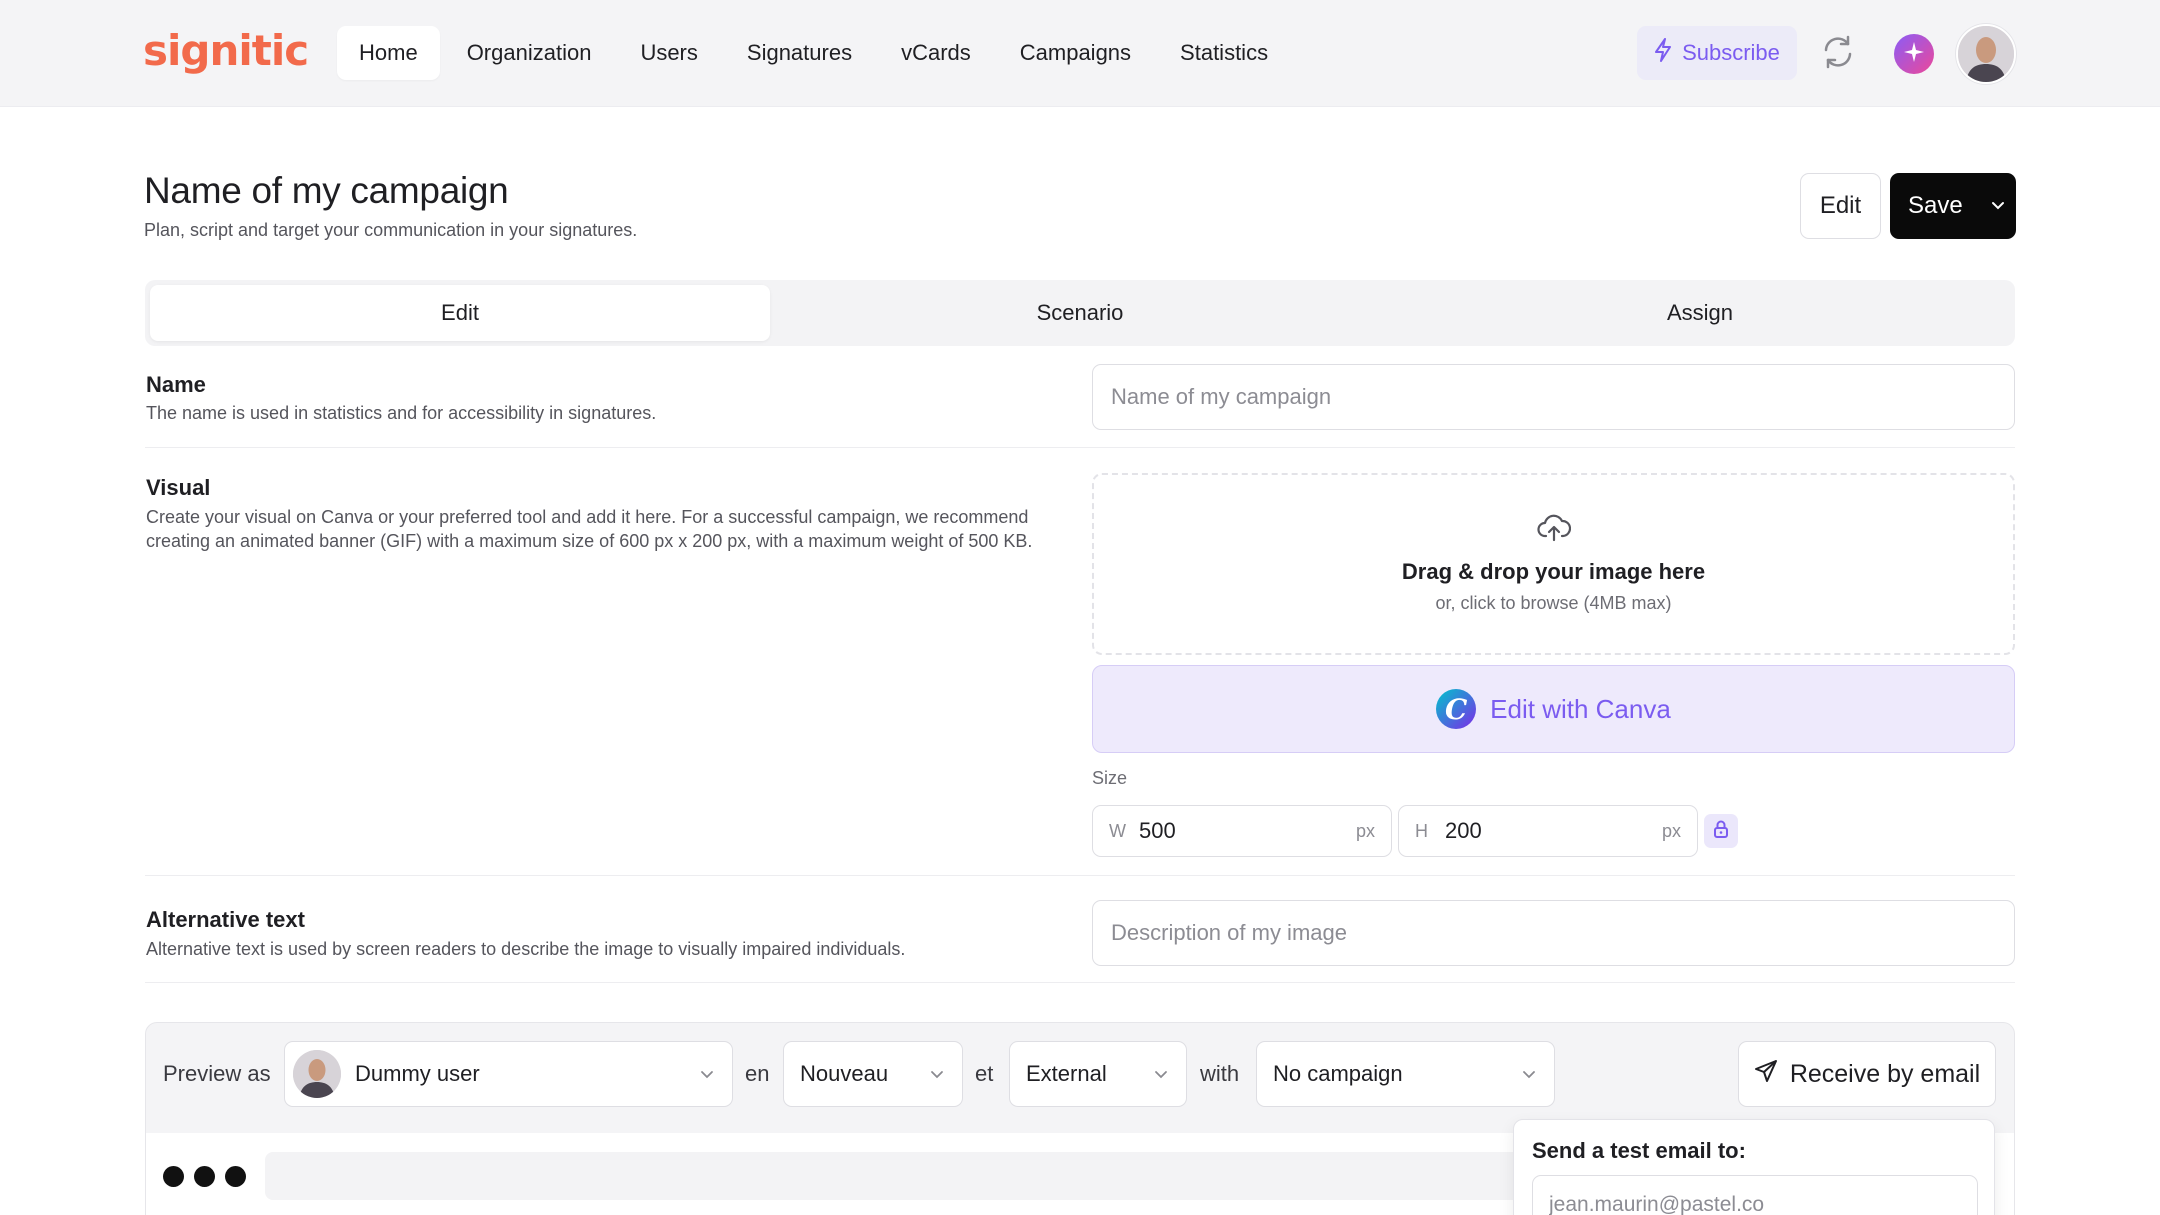 This screenshot has width=2160, height=1215. What do you see at coordinates (1553, 397) in the screenshot?
I see `campaign-name-input` at bounding box center [1553, 397].